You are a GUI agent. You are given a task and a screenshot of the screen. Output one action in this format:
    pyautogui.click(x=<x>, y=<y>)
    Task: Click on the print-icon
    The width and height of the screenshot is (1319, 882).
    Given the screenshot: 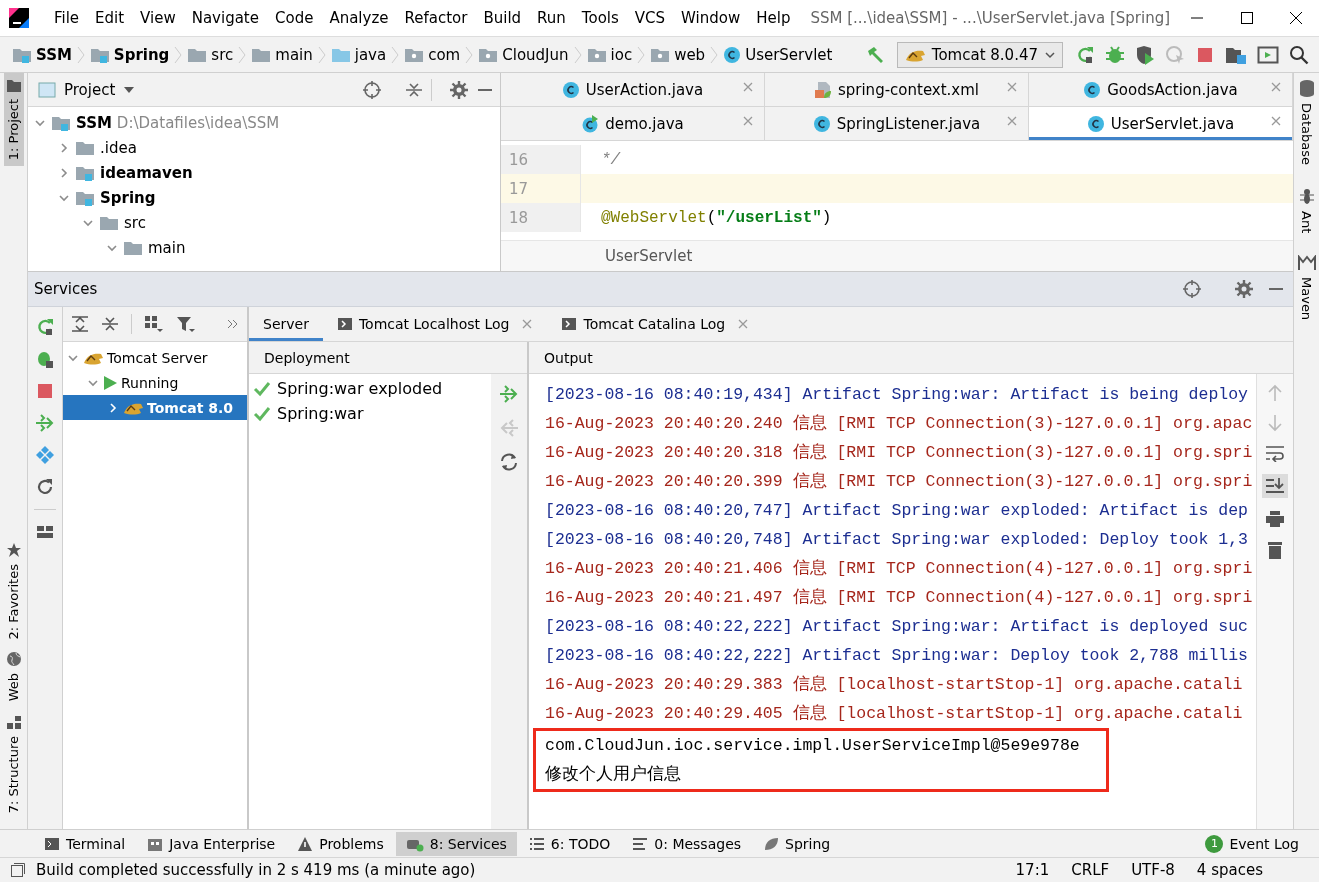 What is the action you would take?
    pyautogui.click(x=1275, y=519)
    